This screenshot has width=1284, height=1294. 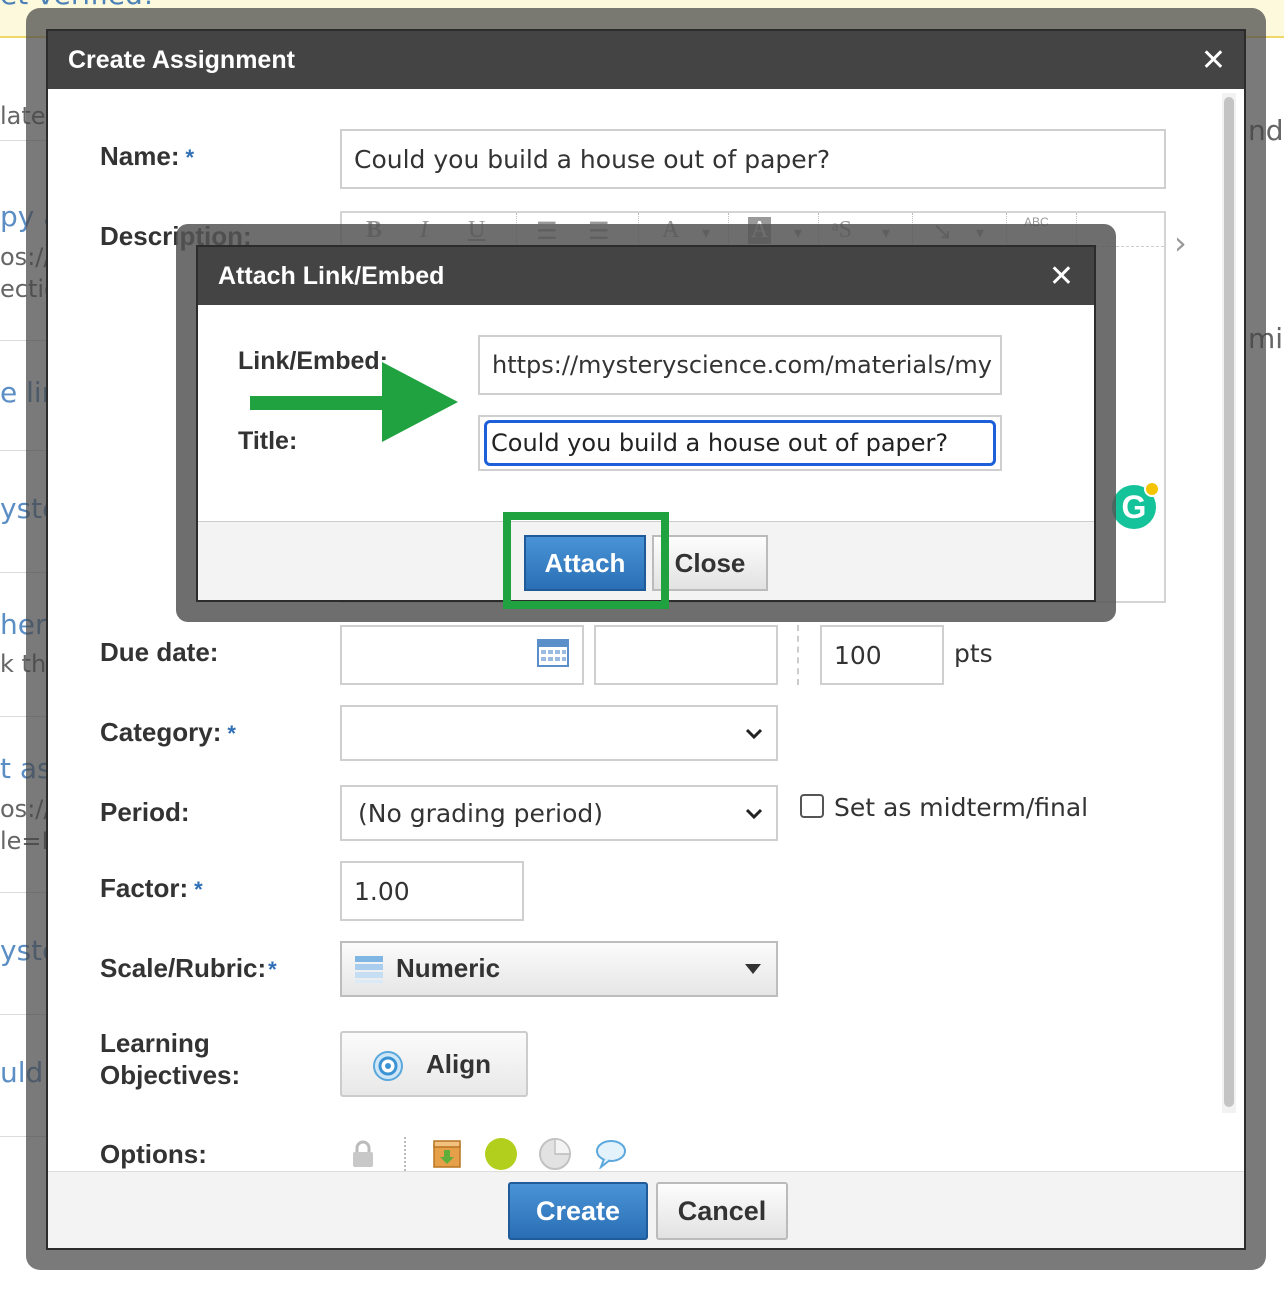 I want to click on factor-label: Factor: *, so click(x=151, y=888).